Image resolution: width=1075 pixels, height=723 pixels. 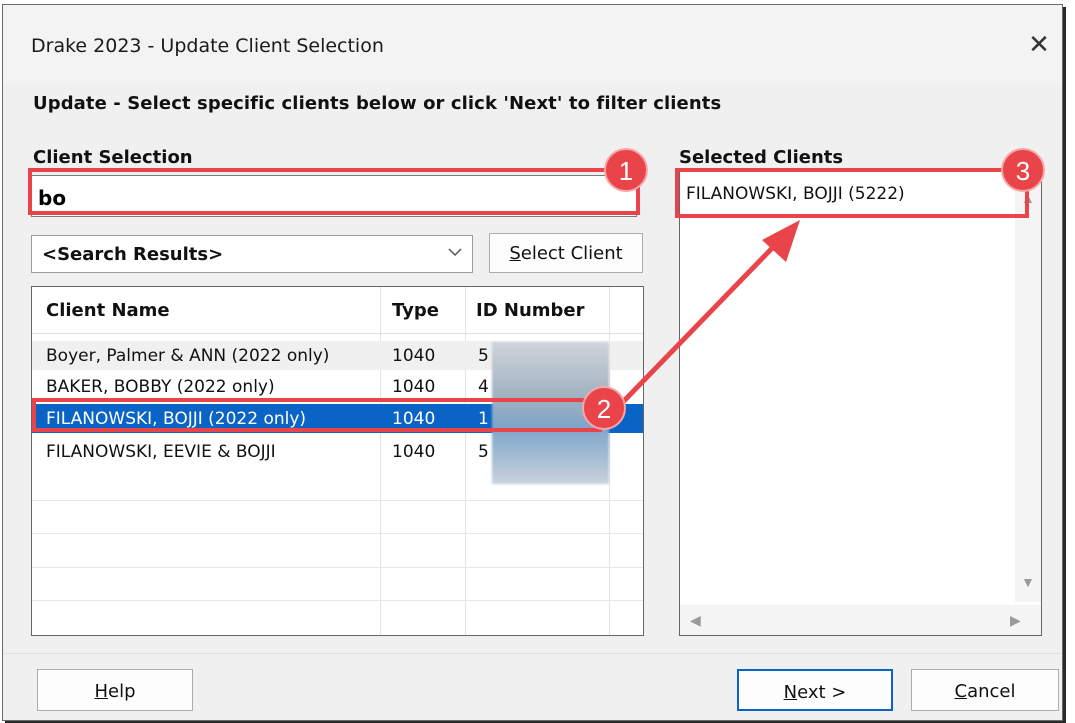 I want to click on annotation-arrow, so click(x=709, y=313).